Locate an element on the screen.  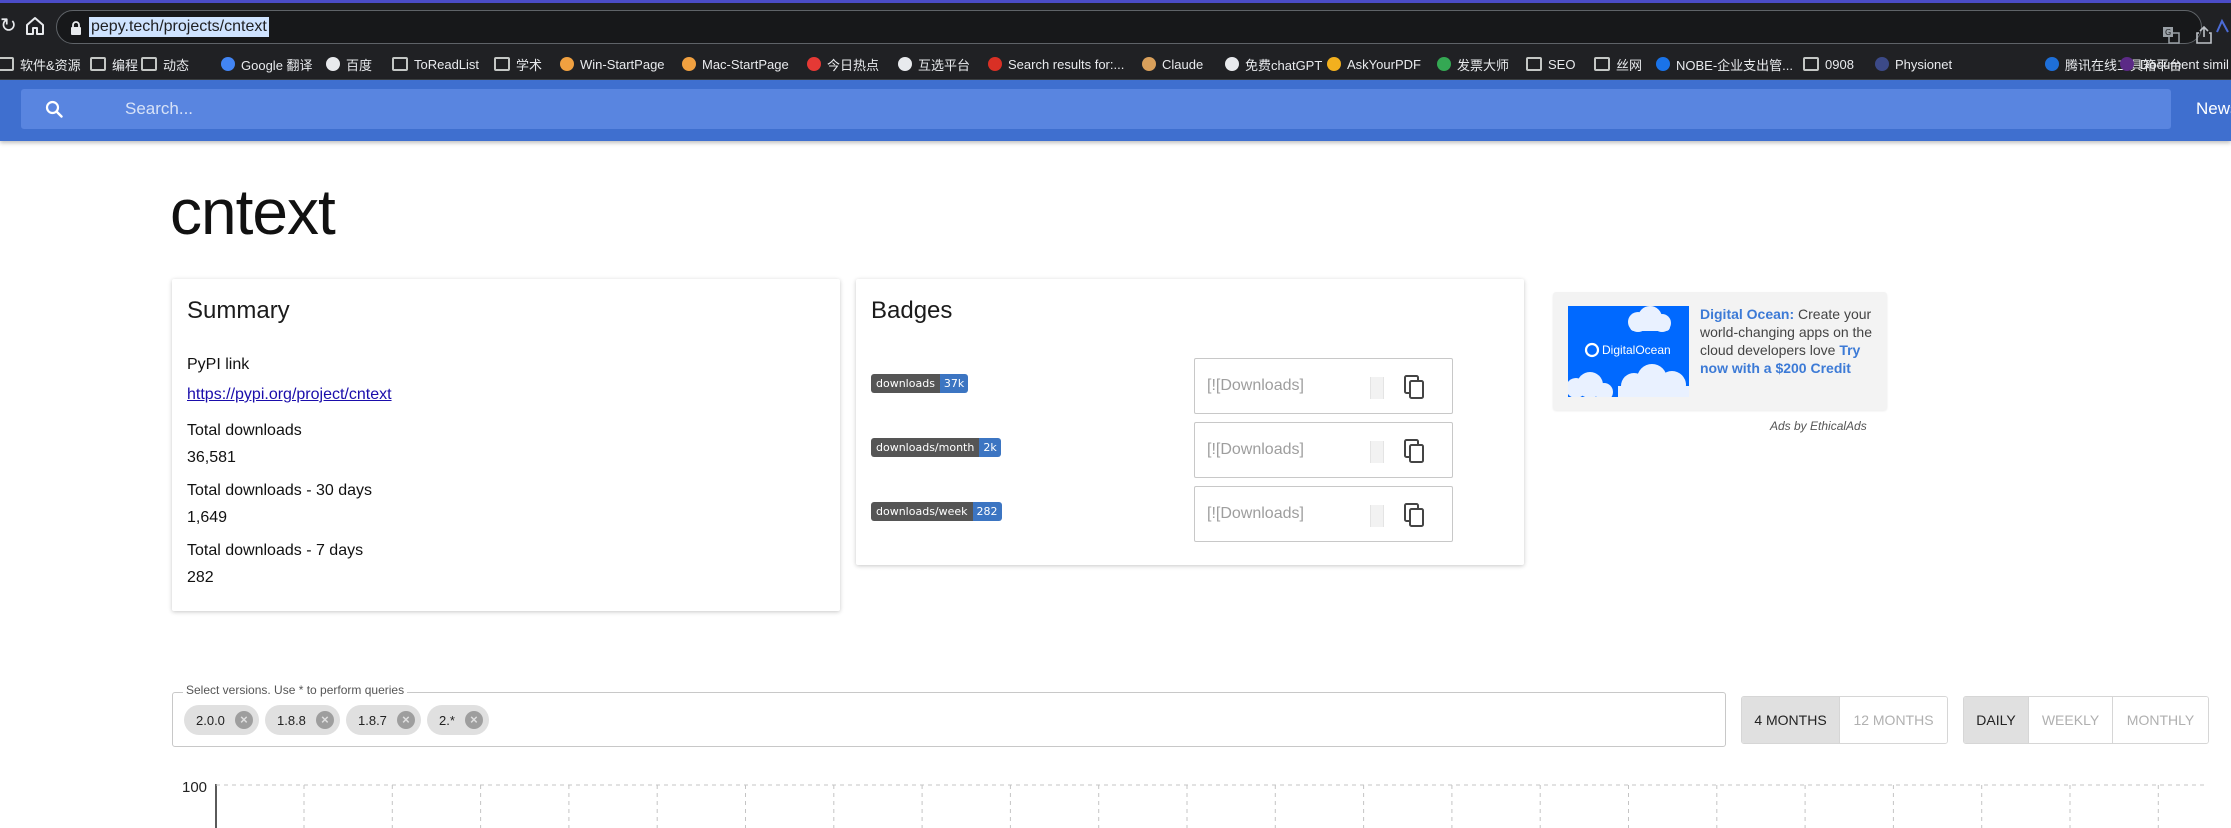
search-icon is located at coordinates (54, 109).